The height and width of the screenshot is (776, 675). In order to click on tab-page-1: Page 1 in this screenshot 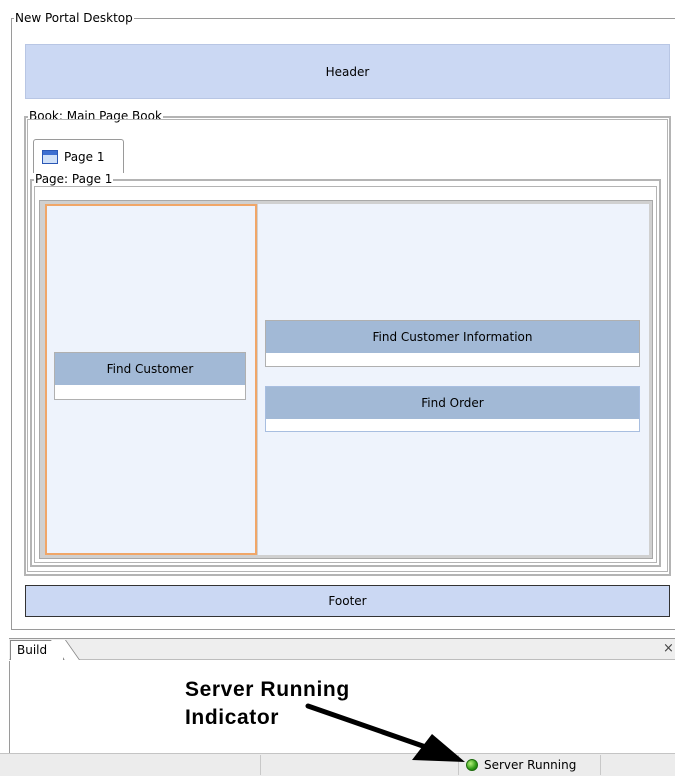, I will do `click(78, 156)`.